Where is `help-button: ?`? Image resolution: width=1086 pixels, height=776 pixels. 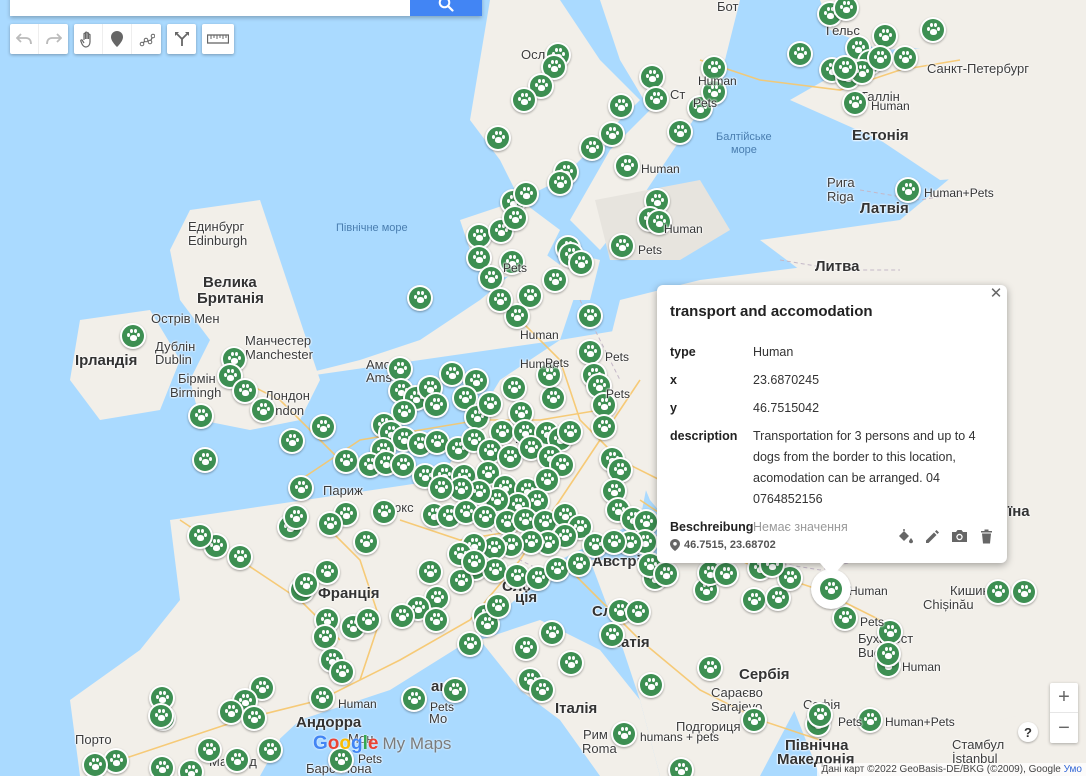 help-button: ? is located at coordinates (1028, 732).